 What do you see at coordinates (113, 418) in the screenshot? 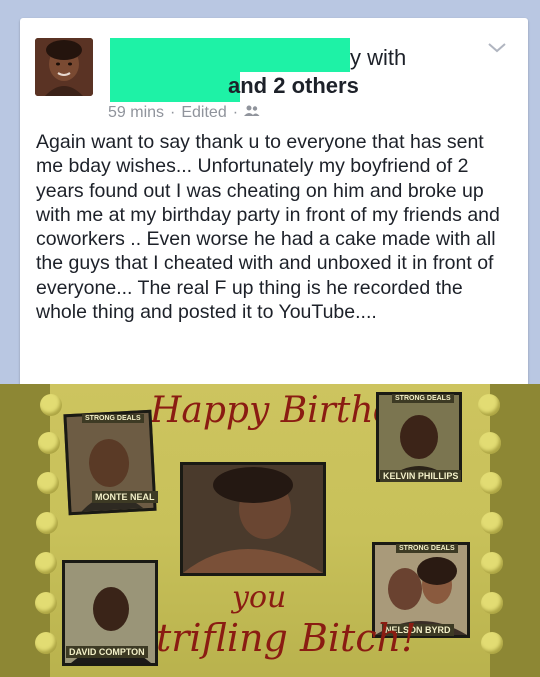
I see `label-top-left-top: STRONG DEALS` at bounding box center [113, 418].